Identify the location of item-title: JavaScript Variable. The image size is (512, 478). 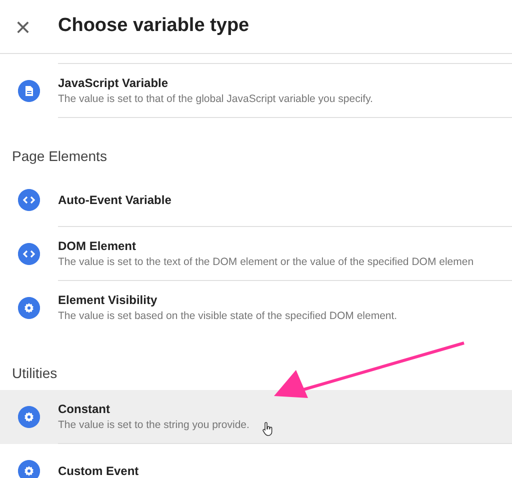
(113, 83).